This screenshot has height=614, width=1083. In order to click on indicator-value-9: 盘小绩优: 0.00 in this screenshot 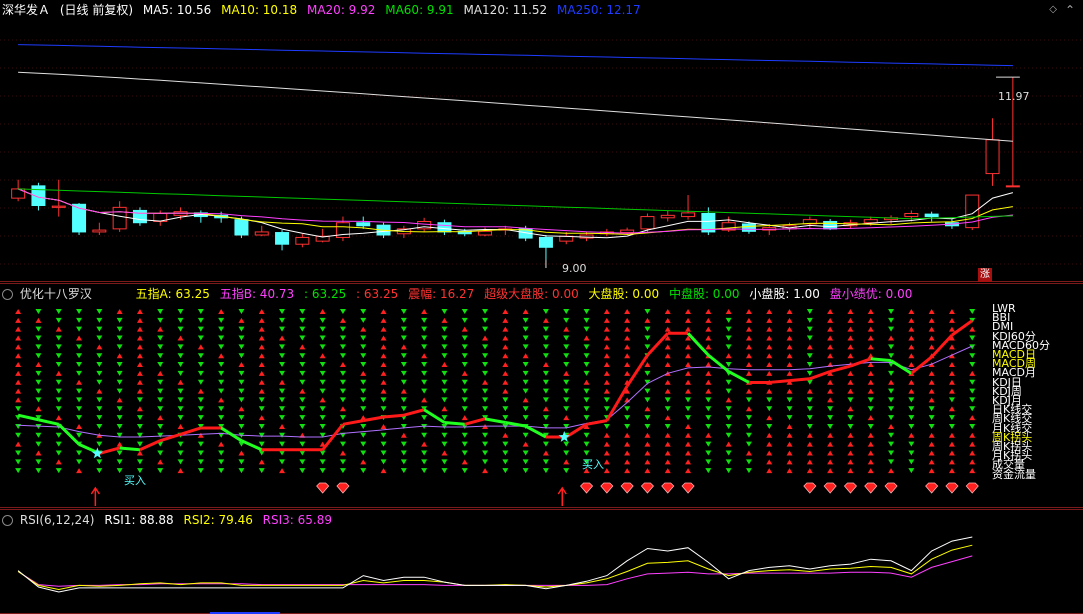, I will do `click(871, 294)`.